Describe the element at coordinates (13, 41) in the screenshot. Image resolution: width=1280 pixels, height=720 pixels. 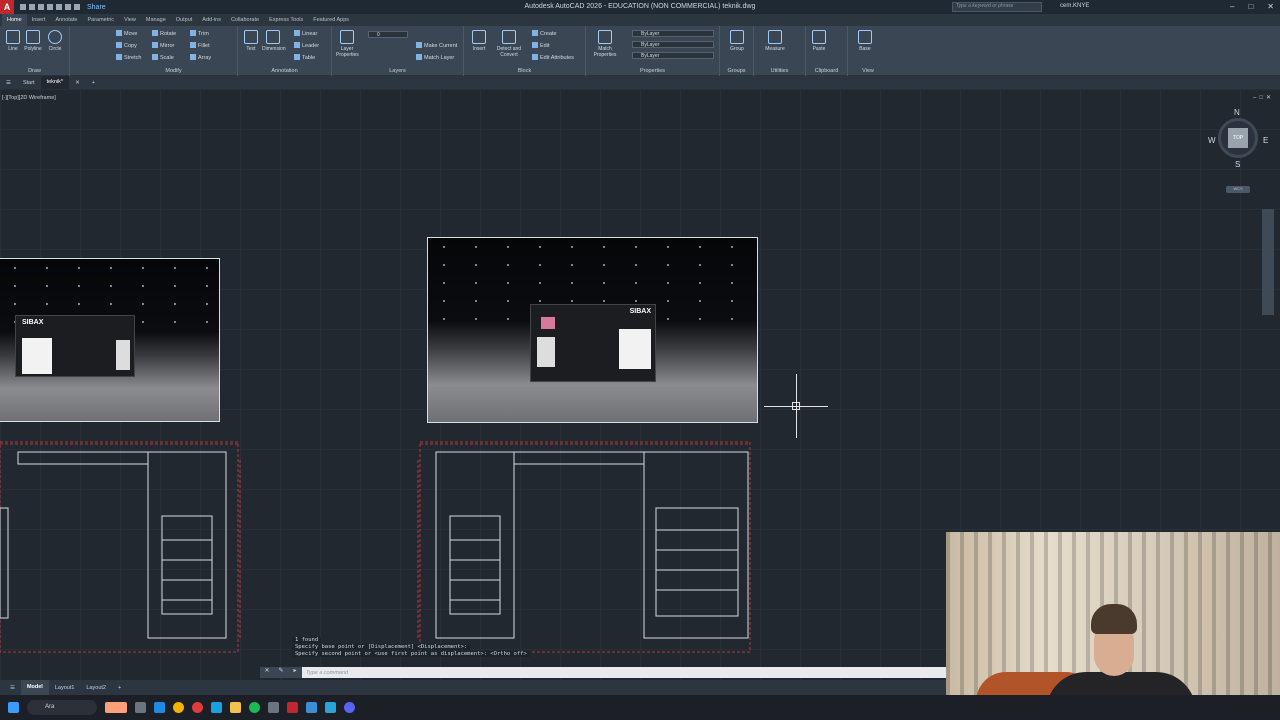
I see `line-tool: Line` at that location.